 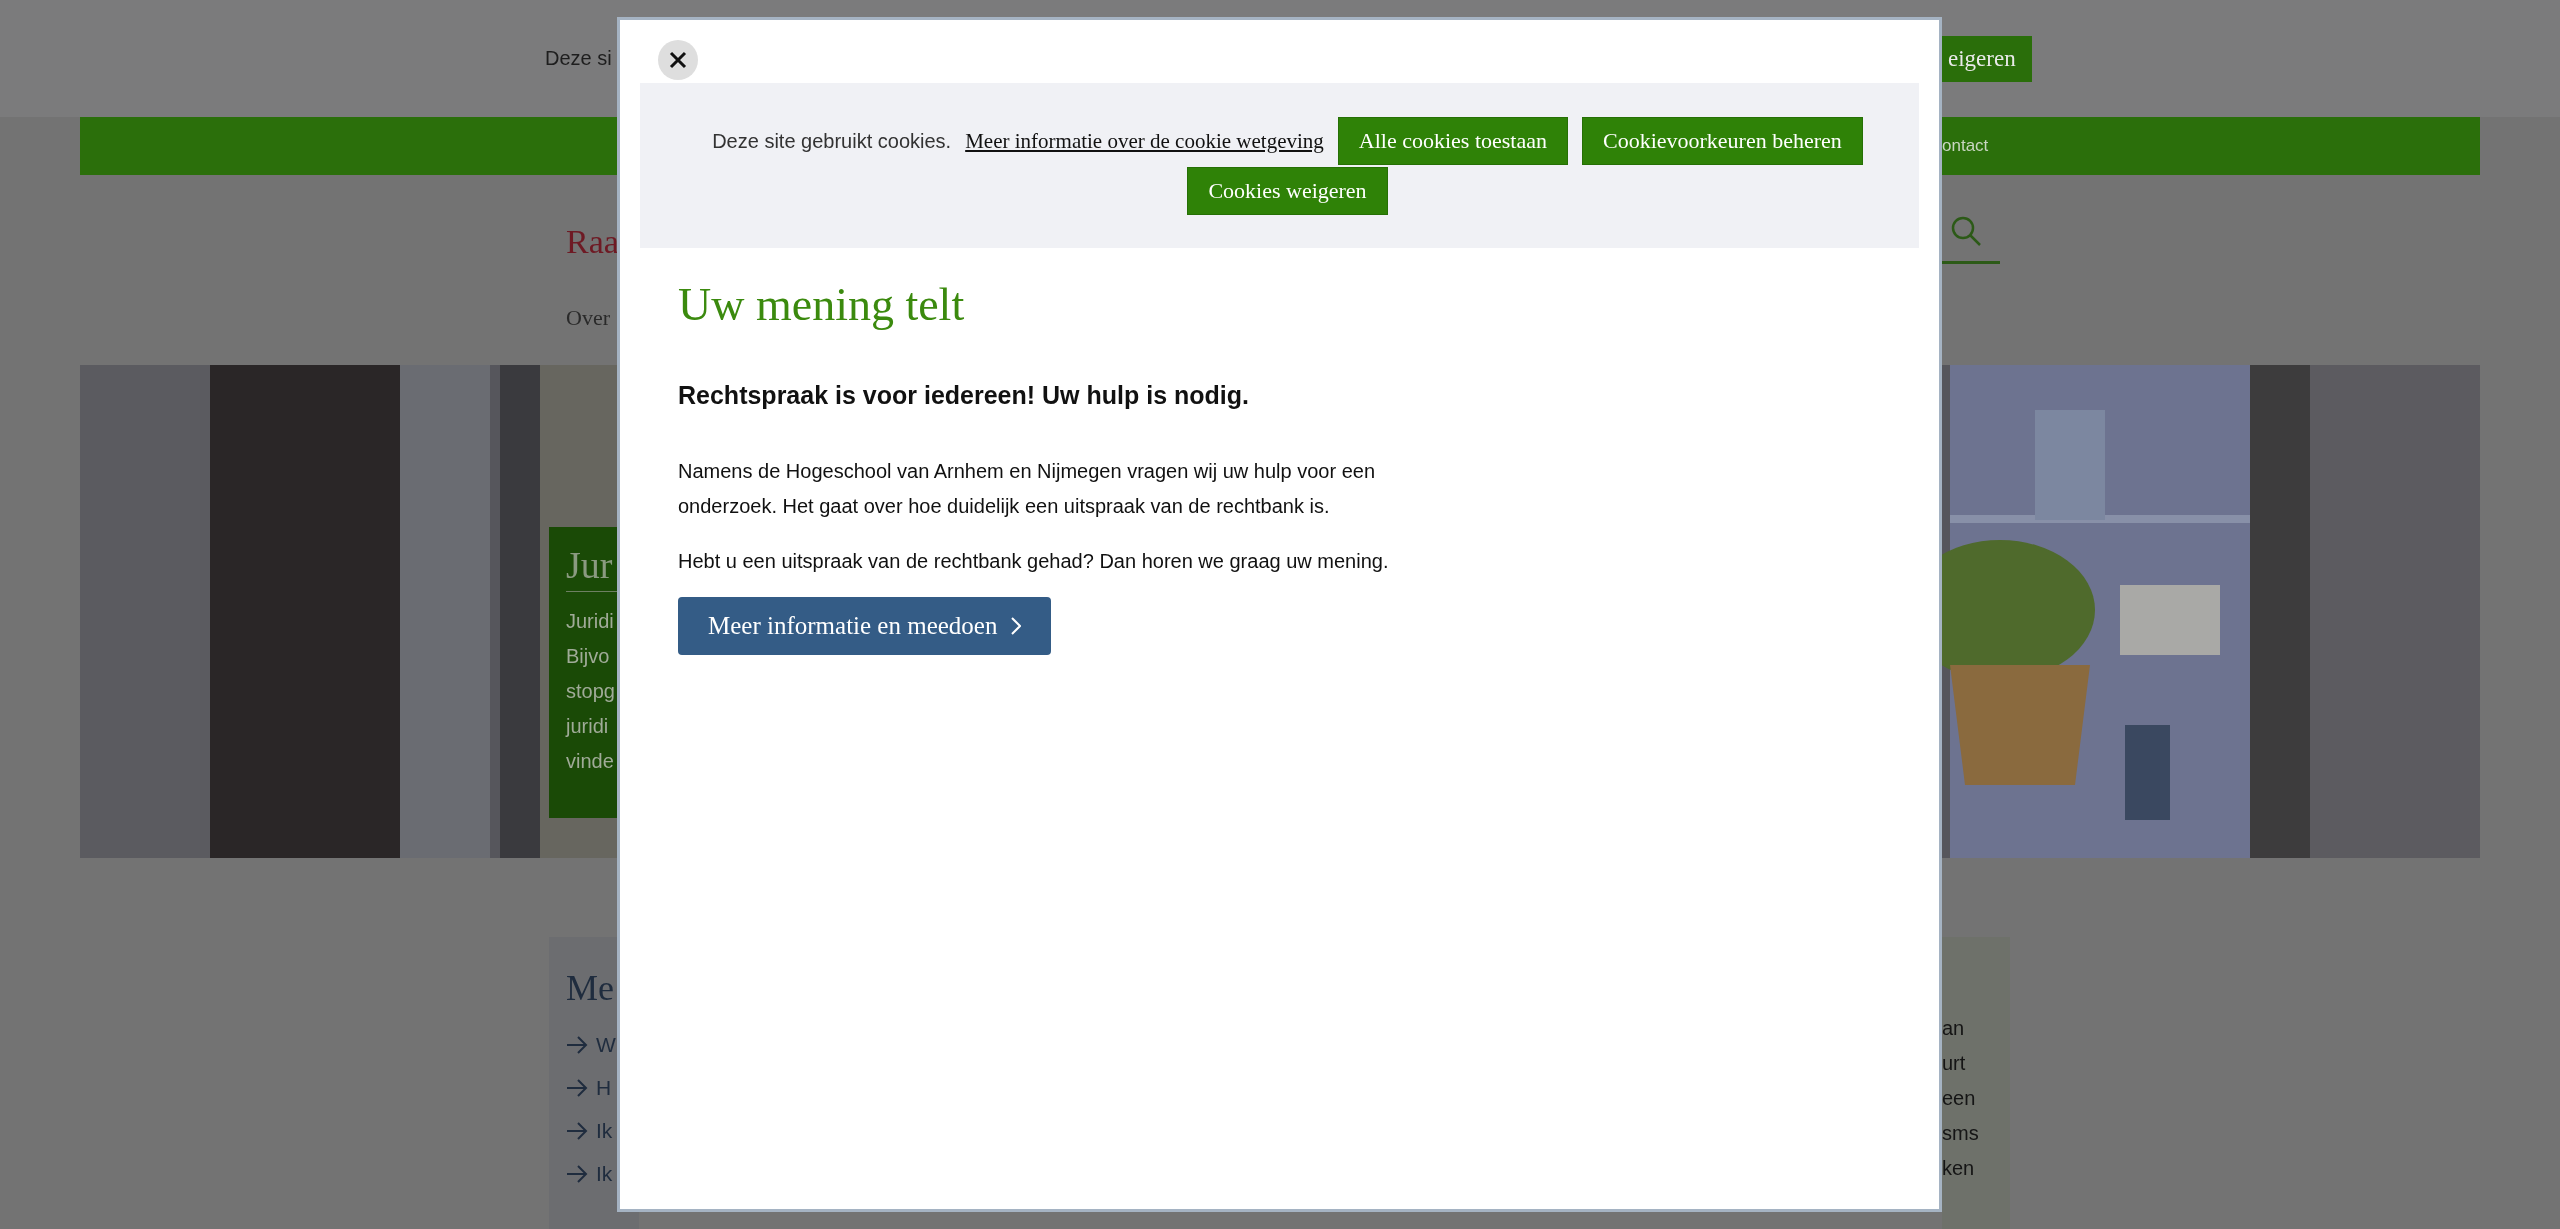 What do you see at coordinates (1722, 141) in the screenshot?
I see `cookie-button: Cookievoorkeuren beheren` at bounding box center [1722, 141].